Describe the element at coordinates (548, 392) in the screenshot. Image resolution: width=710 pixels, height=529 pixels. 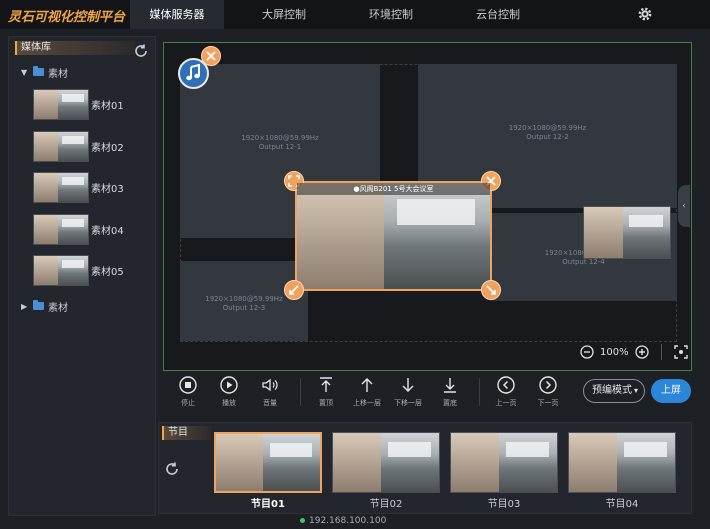
I see `next-page-button: 下一页` at that location.